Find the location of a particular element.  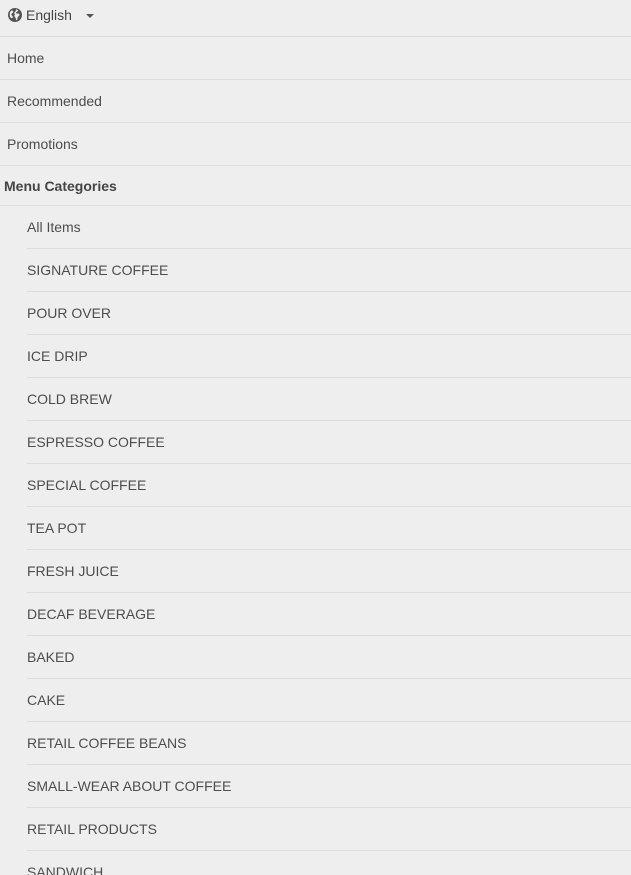

nav-item-recommended: Recommended is located at coordinates (315, 101).